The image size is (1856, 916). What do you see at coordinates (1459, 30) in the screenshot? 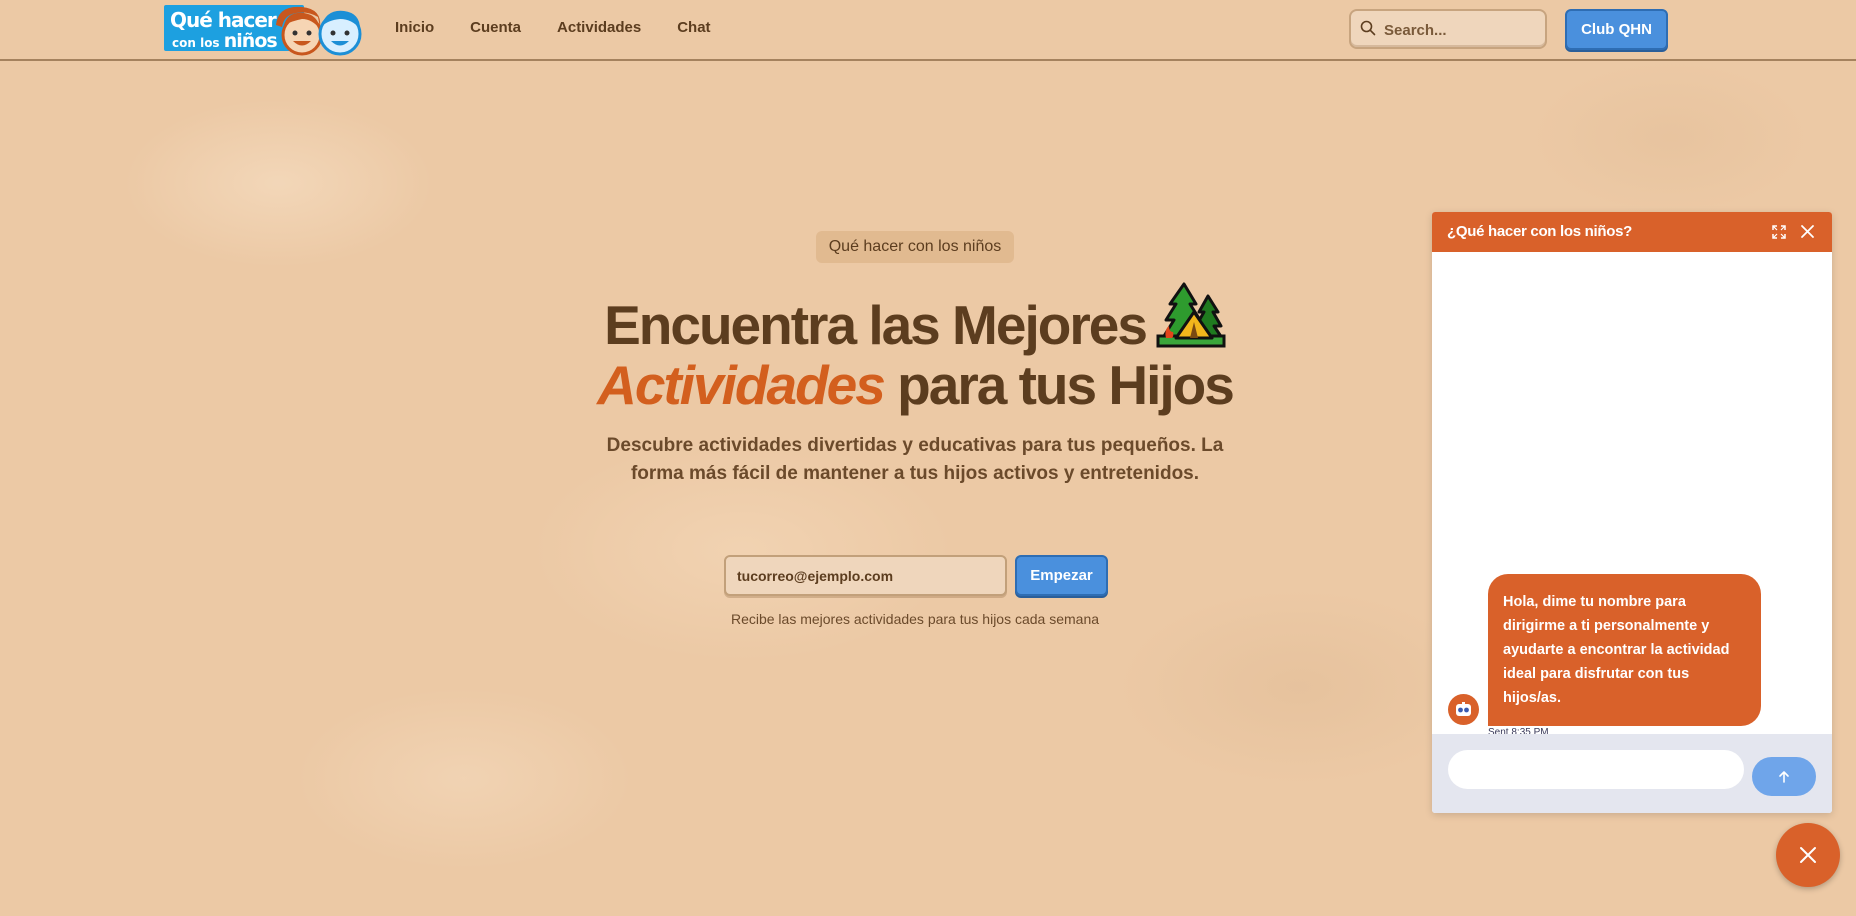
I see `search-input` at bounding box center [1459, 30].